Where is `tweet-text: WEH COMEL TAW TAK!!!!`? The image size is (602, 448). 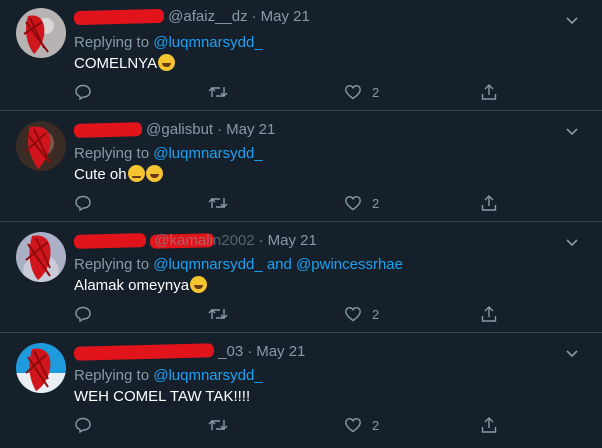
tweet-text: WEH COMEL TAW TAK!!!! is located at coordinates (162, 396).